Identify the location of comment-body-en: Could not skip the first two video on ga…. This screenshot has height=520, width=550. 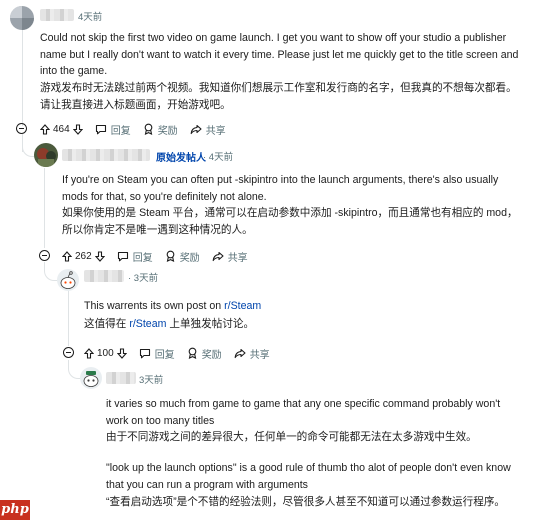
(279, 54).